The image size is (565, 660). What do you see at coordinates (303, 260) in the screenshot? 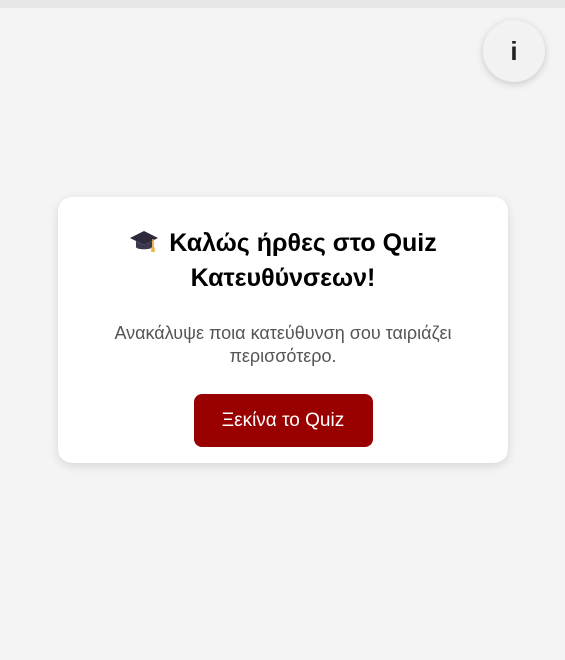
I see `welcome-title: Καλώς ήρθες στο Quiz Κατευθύνσεων!` at bounding box center [303, 260].